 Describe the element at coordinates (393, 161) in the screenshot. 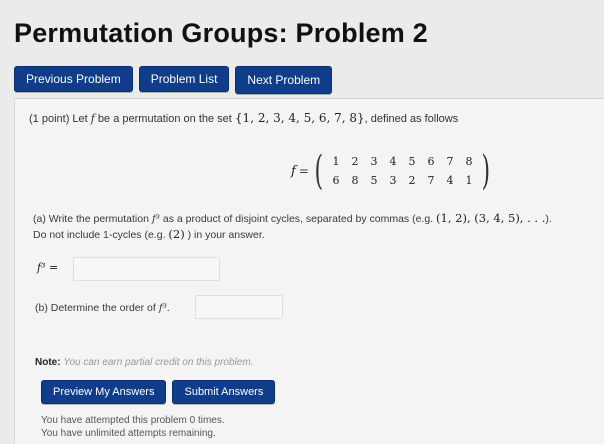

I see `perm-top-4: 4` at that location.